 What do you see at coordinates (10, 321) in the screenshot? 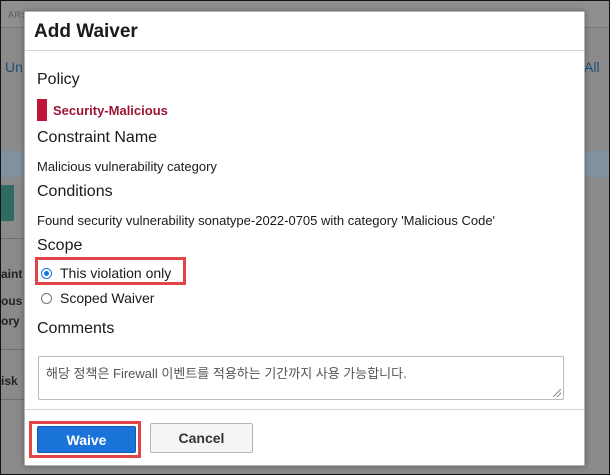
I see `background-fragment: ory` at bounding box center [10, 321].